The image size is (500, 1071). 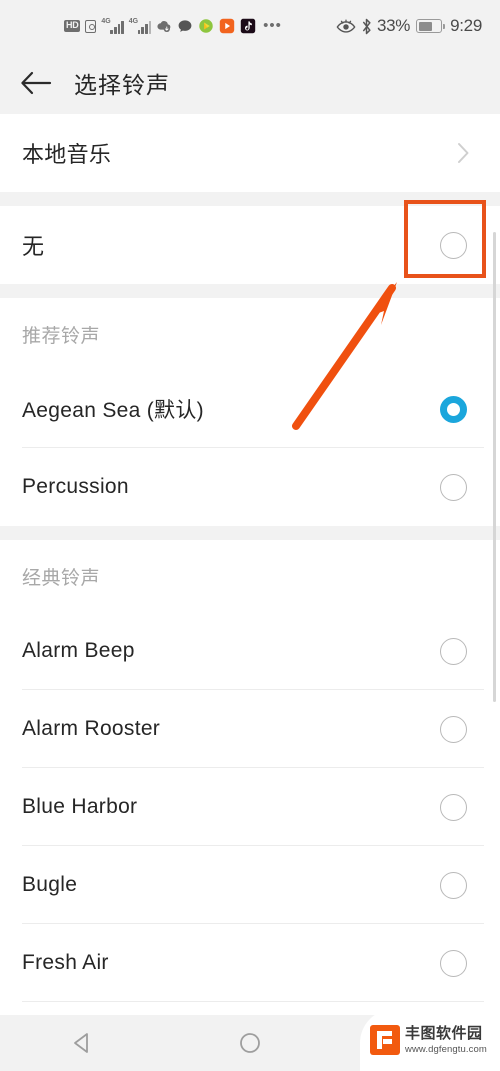 I want to click on local-music-card: 本地音乐, so click(x=250, y=153).